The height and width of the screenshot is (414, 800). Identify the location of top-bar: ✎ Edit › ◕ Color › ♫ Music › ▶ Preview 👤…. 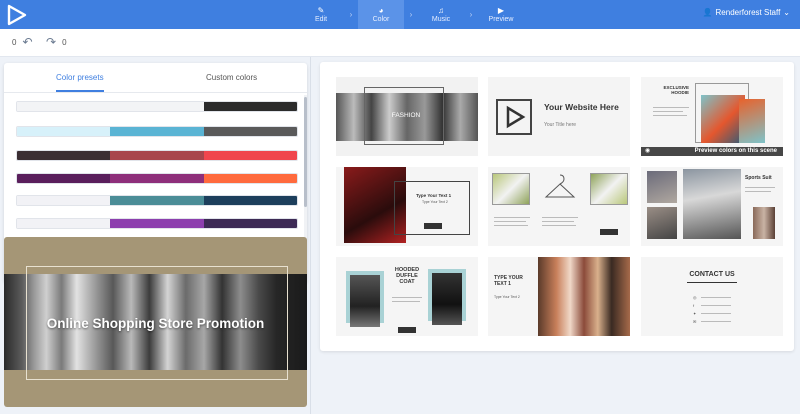
(400, 14).